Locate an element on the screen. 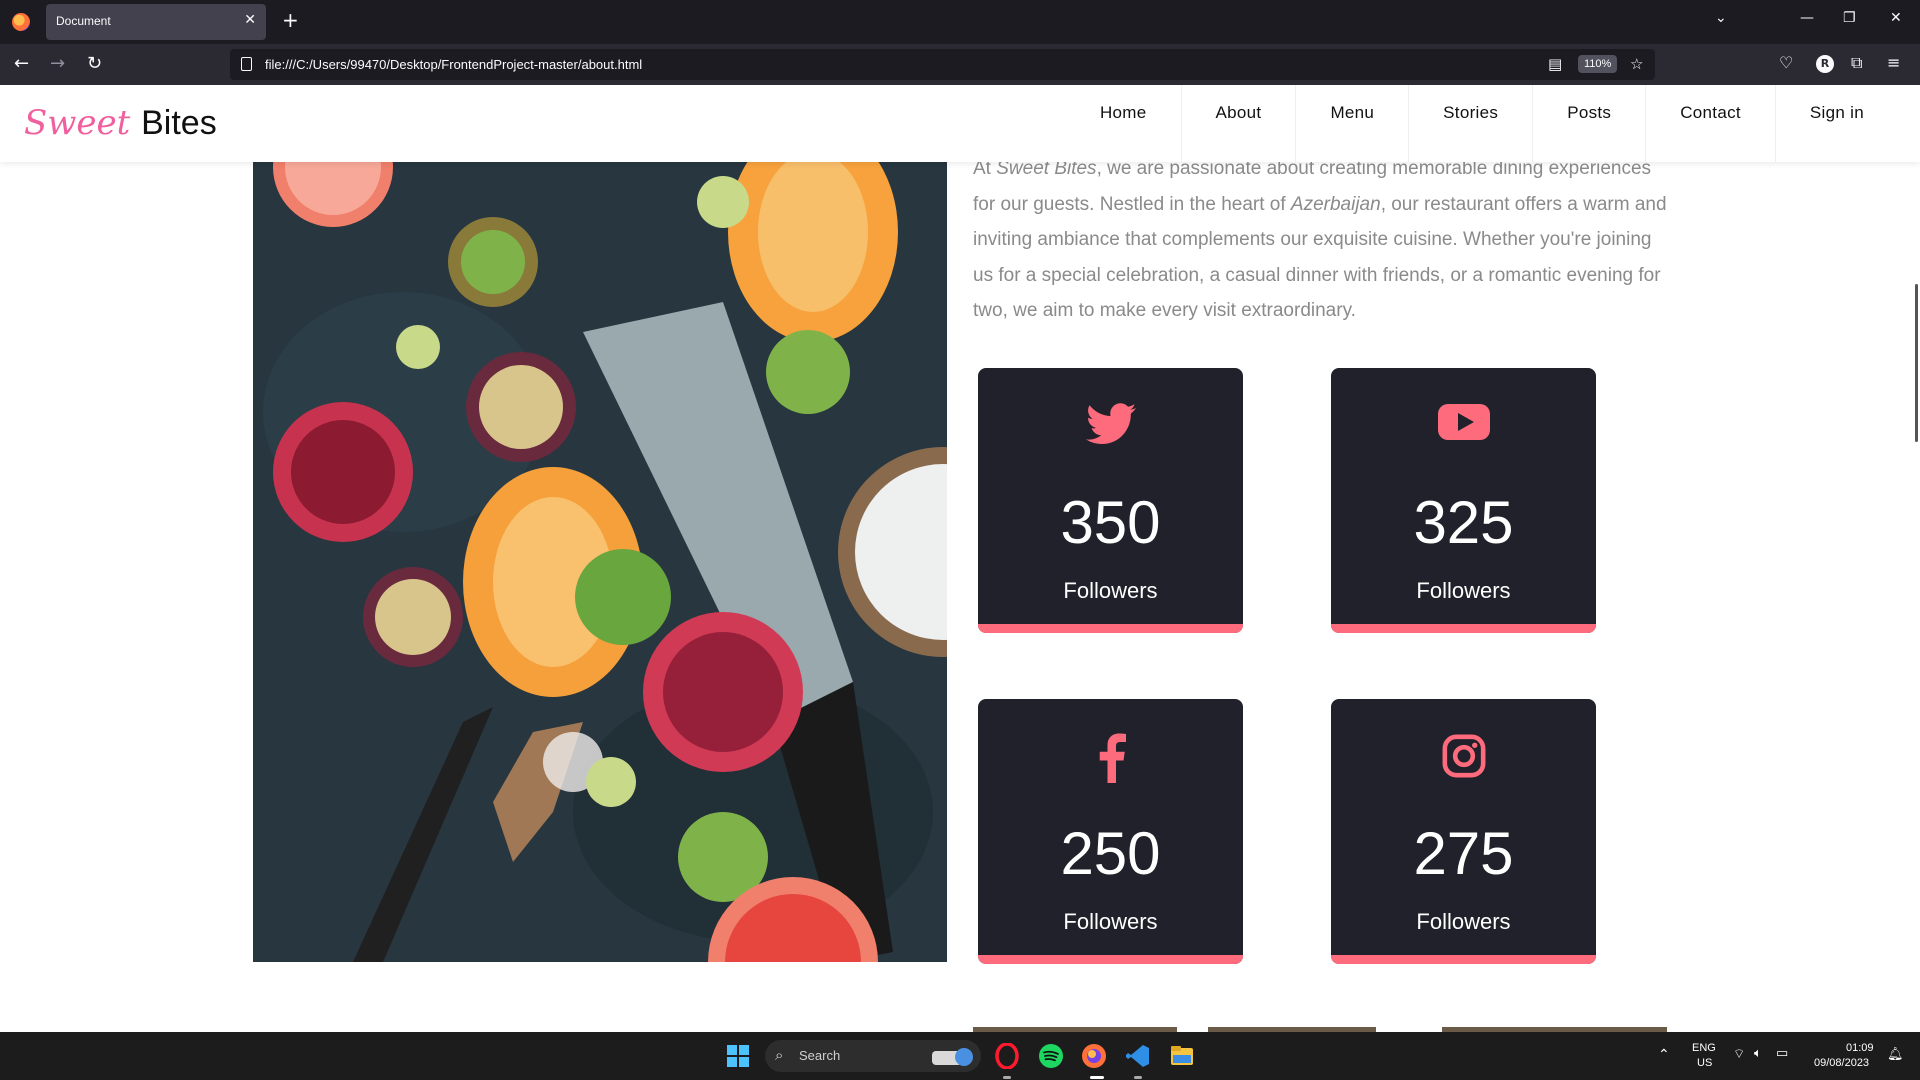  reload-icon: ↻ is located at coordinates (94, 63).